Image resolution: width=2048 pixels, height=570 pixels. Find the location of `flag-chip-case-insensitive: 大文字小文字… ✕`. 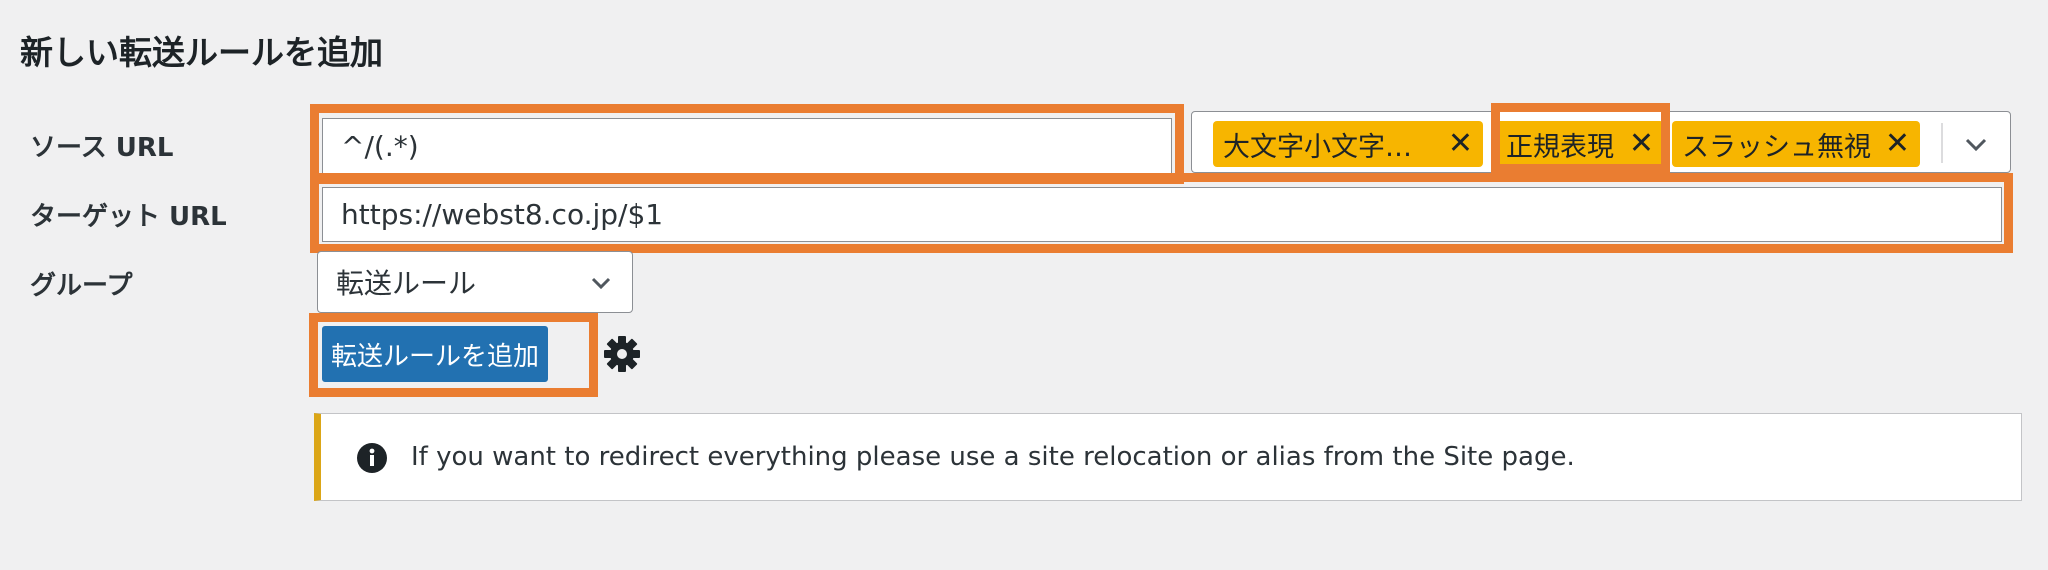

flag-chip-case-insensitive: 大文字小文字… ✕ is located at coordinates (1348, 144).